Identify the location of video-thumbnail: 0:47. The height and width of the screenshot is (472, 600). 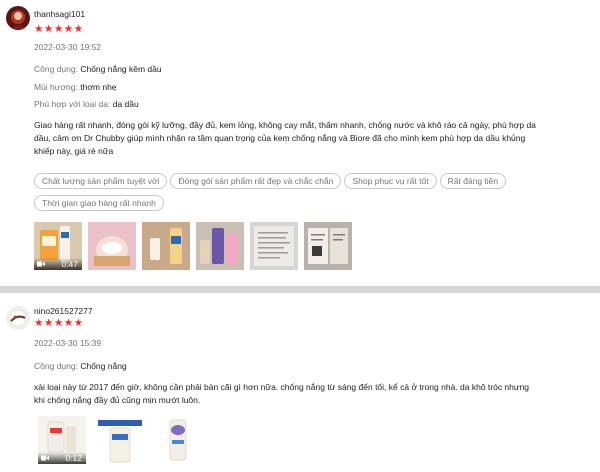
(58, 246).